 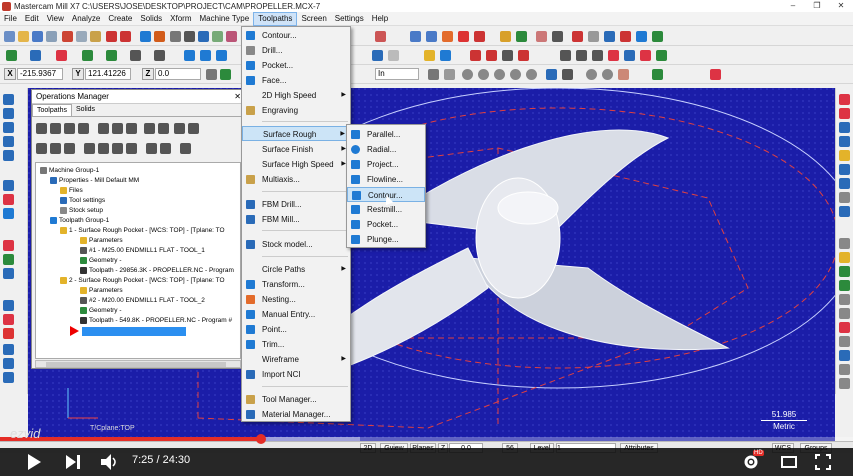 I want to click on x-coordinate-input: -215.9367, so click(x=40, y=74).